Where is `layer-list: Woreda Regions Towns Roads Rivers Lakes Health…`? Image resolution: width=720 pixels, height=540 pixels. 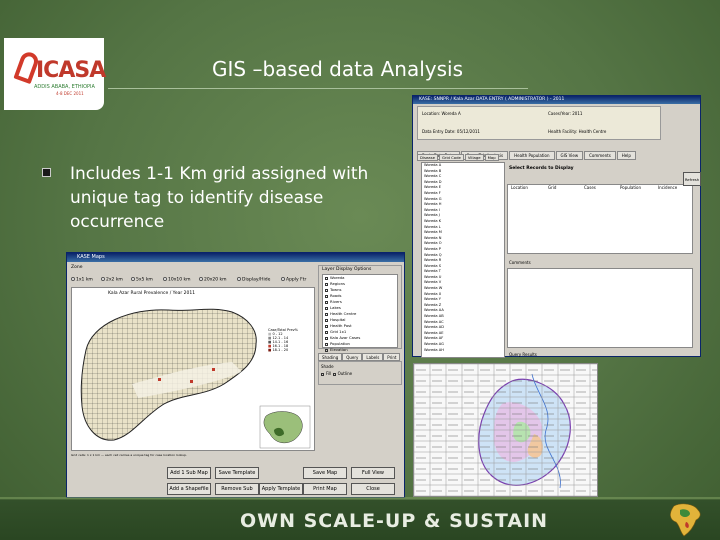
layer-list: Woreda Regions Towns Roads Rivers Lakes Health… is located at coordinates (360, 313).